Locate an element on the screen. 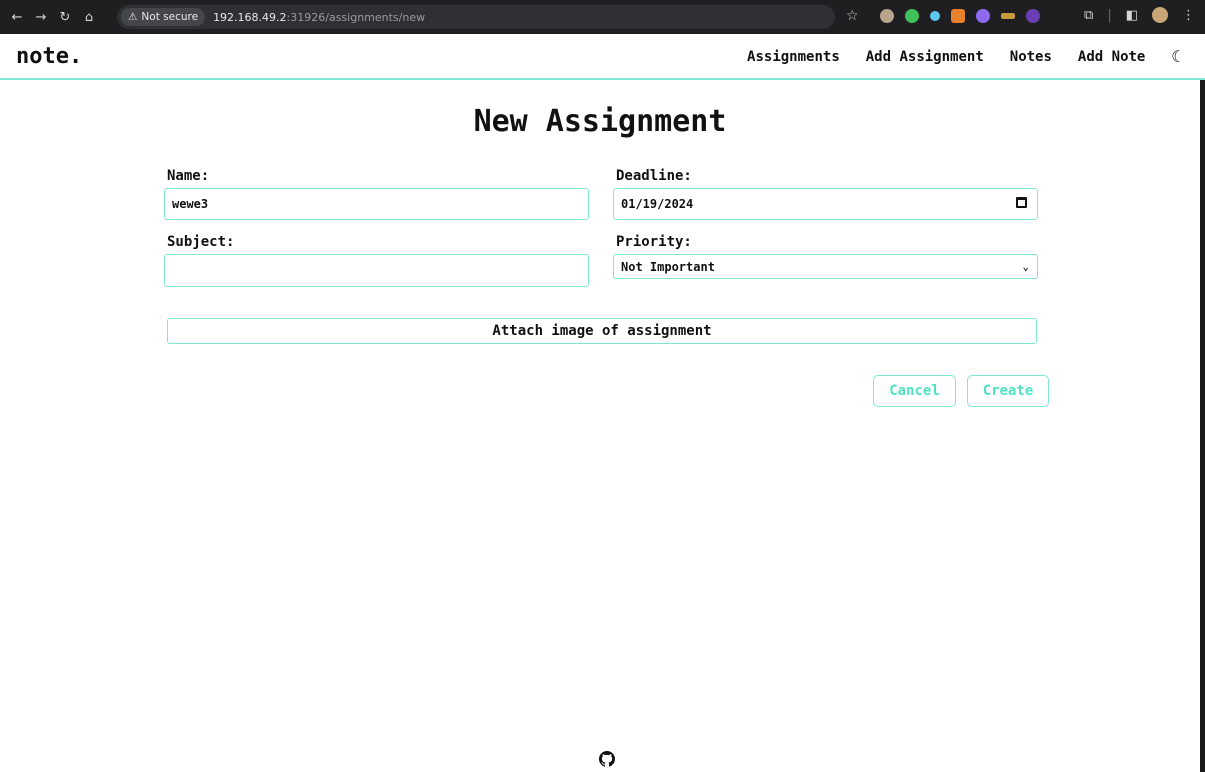 The height and width of the screenshot is (772, 1205). calendar-icon is located at coordinates (1021, 202).